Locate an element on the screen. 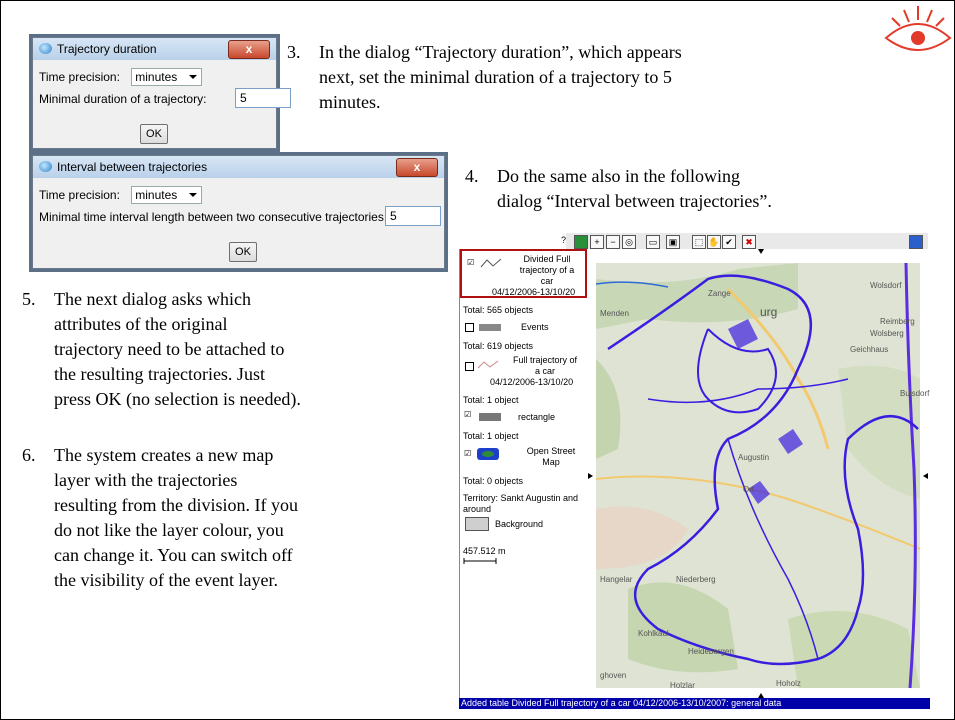 The width and height of the screenshot is (955, 720). territory-label: around is located at coordinates (477, 509).